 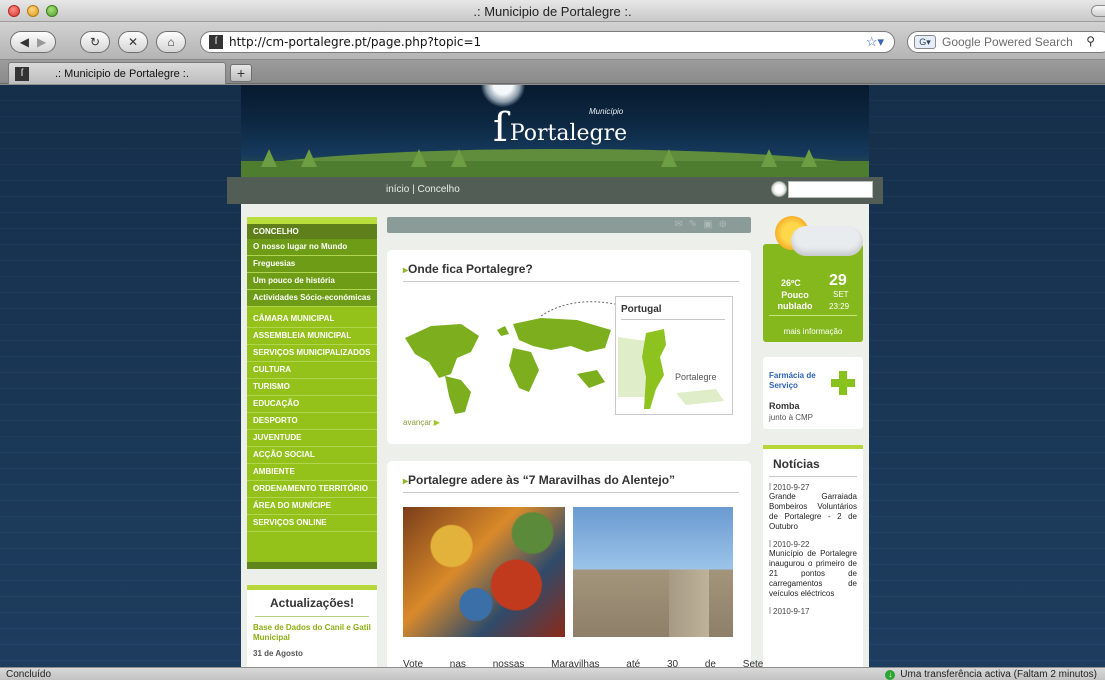 What do you see at coordinates (484, 572) in the screenshot?
I see `painting-image` at bounding box center [484, 572].